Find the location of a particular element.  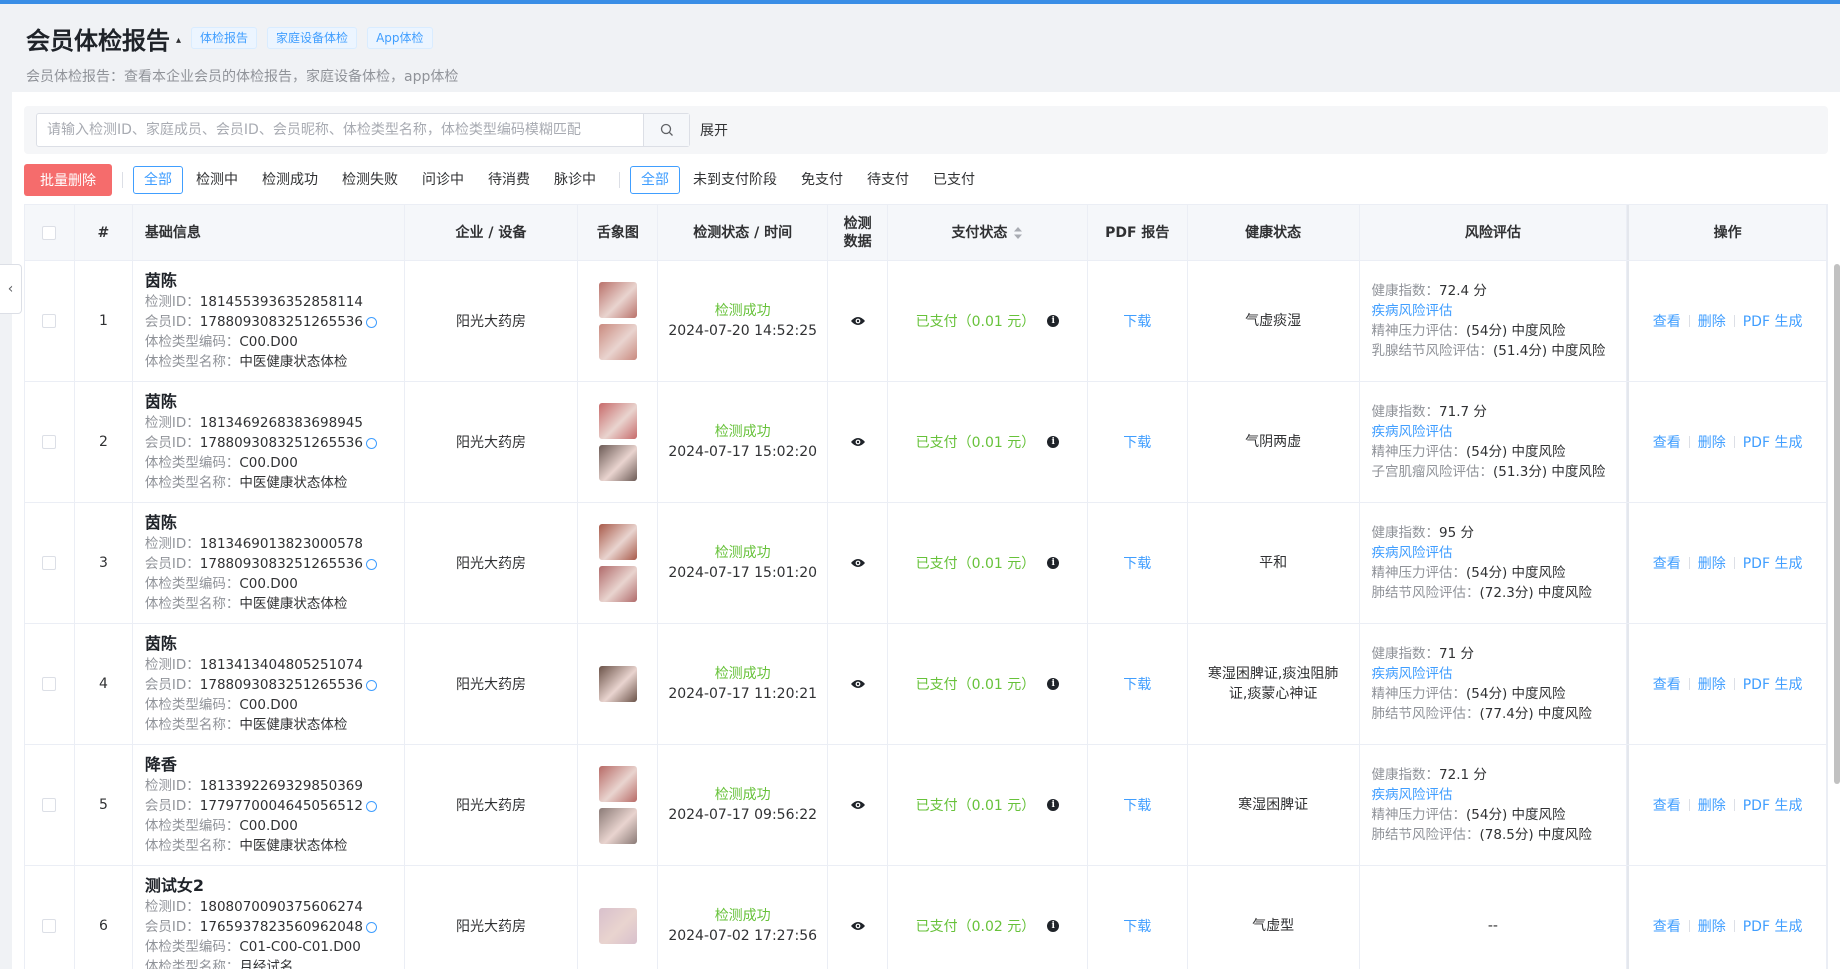

pay-filter-all: 全部 is located at coordinates (655, 180).